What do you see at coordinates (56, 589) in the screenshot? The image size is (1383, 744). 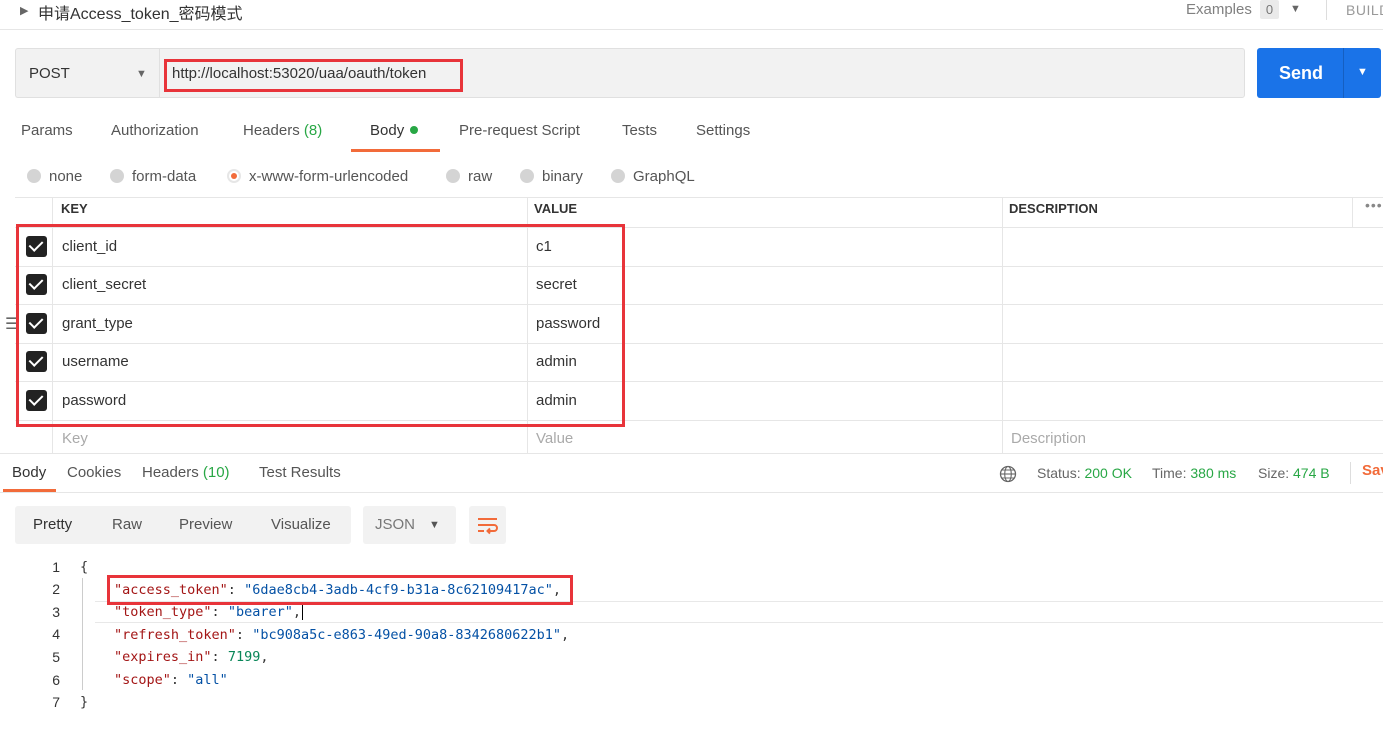 I see `line-number: 2` at bounding box center [56, 589].